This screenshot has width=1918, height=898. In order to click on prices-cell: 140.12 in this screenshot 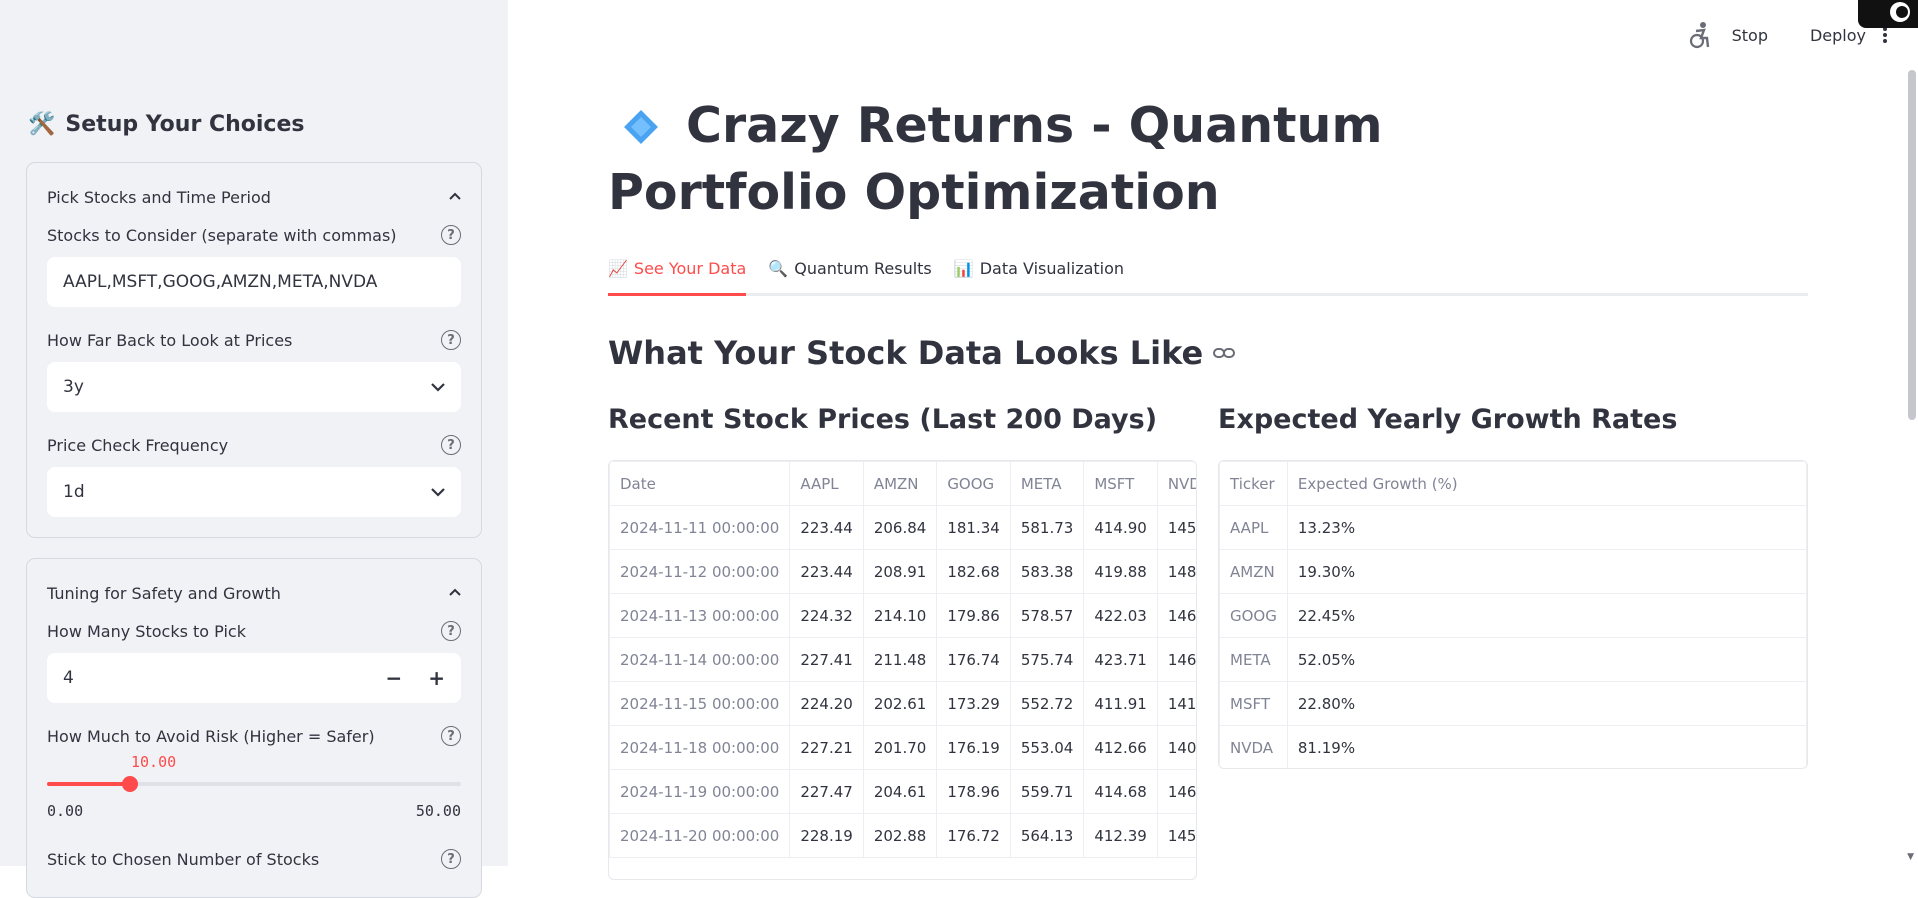, I will do `click(1177, 748)`.